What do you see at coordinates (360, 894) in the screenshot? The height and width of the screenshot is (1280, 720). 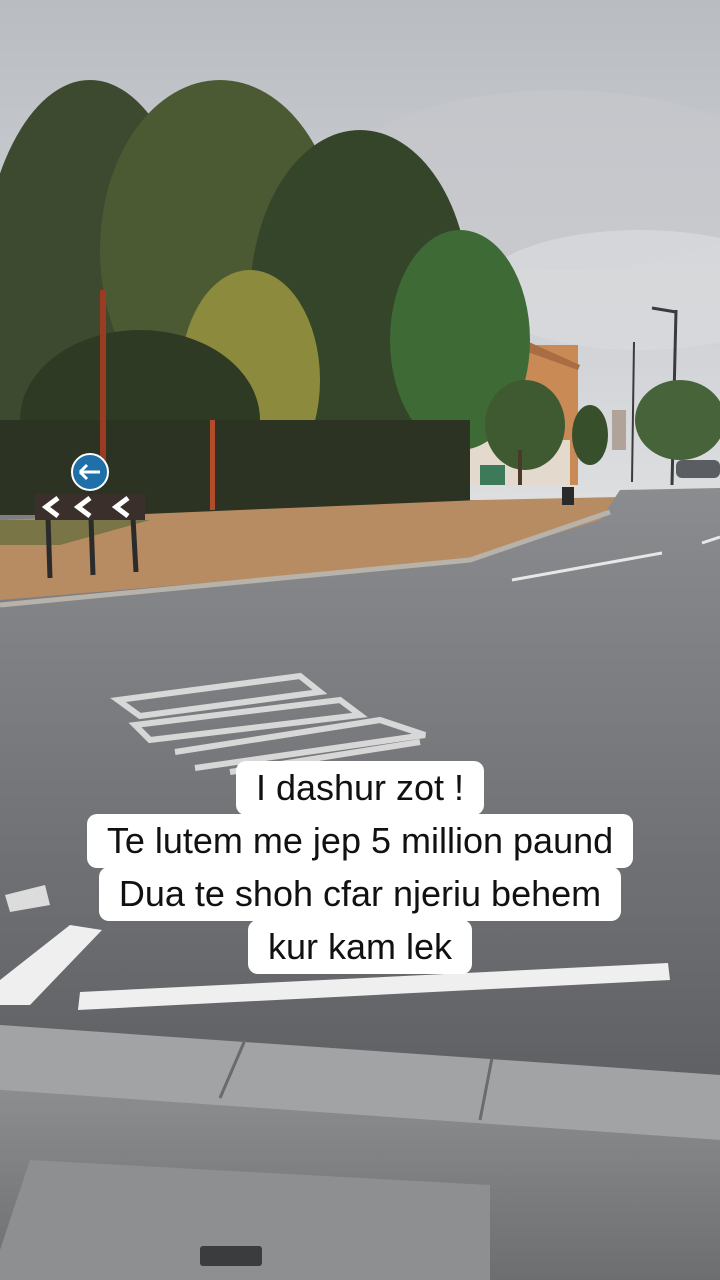 I see `caption-line-3: Dua te shoh cfar njeriu behem` at bounding box center [360, 894].